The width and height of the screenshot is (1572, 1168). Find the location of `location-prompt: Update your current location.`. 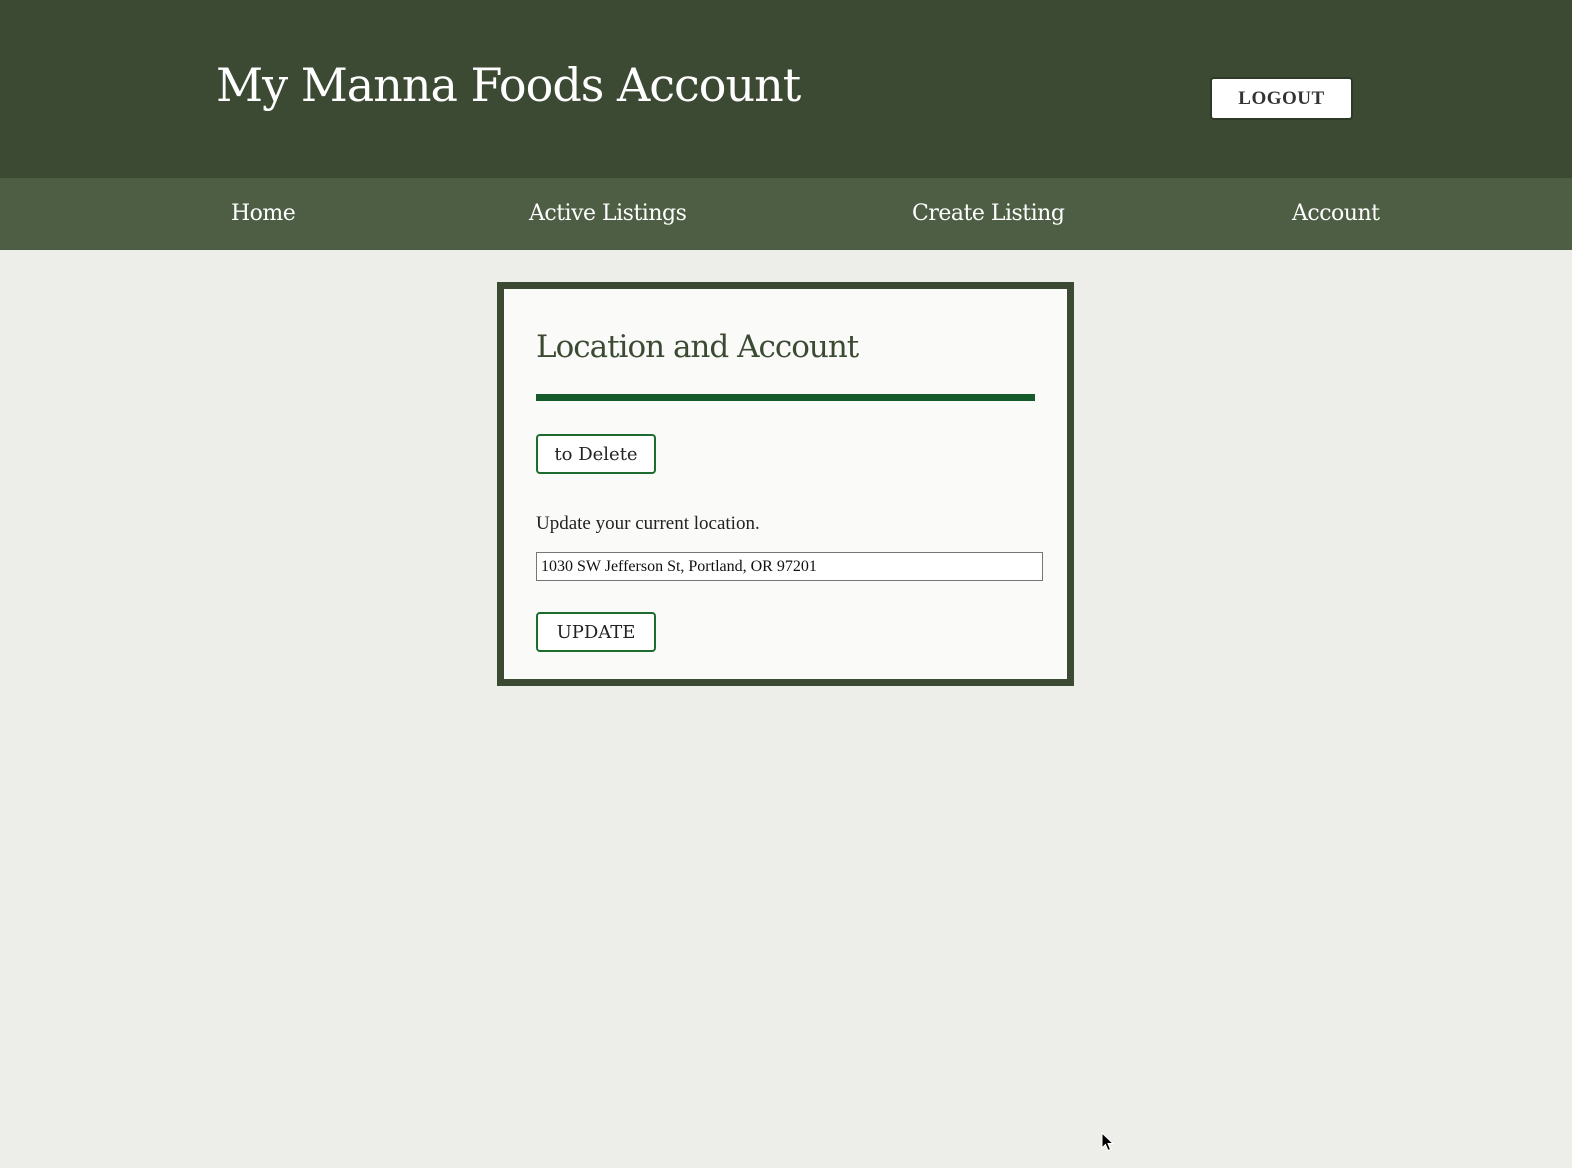

location-prompt: Update your current location. is located at coordinates (648, 523).